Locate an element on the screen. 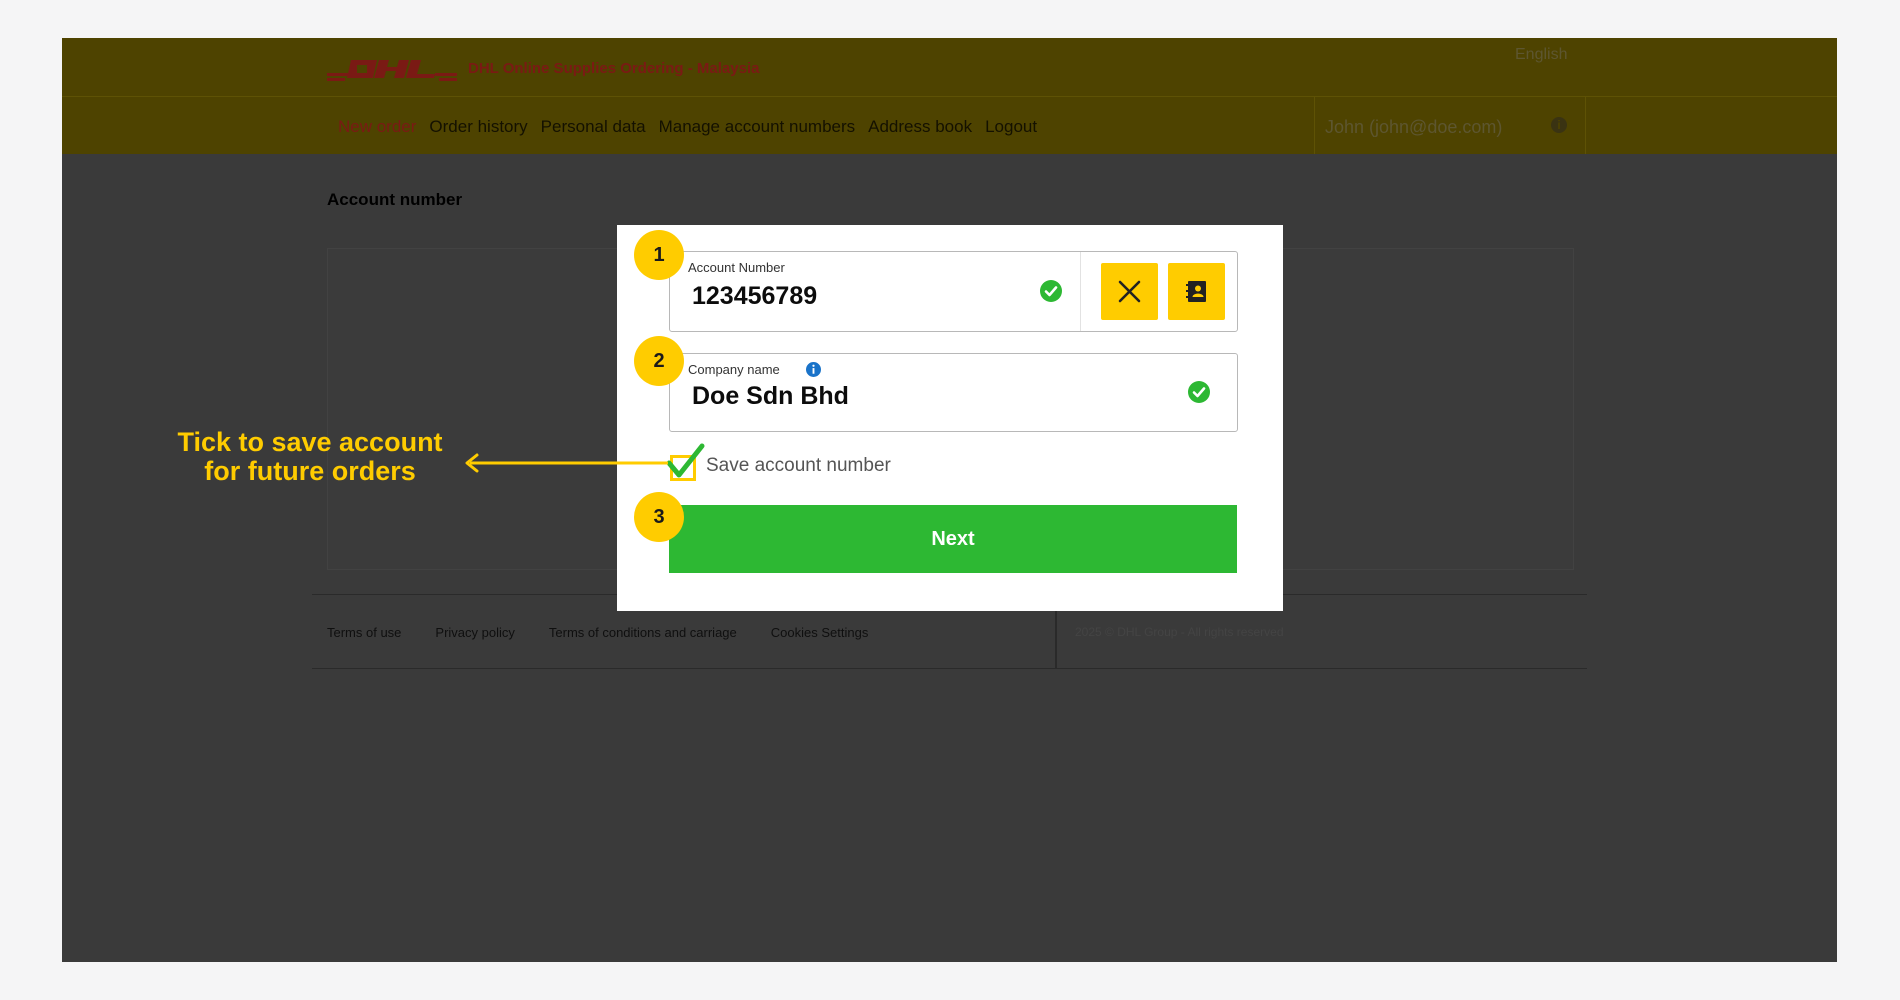 This screenshot has width=1900, height=1000. footer-privacy-policy: Privacy policy is located at coordinates (474, 632).